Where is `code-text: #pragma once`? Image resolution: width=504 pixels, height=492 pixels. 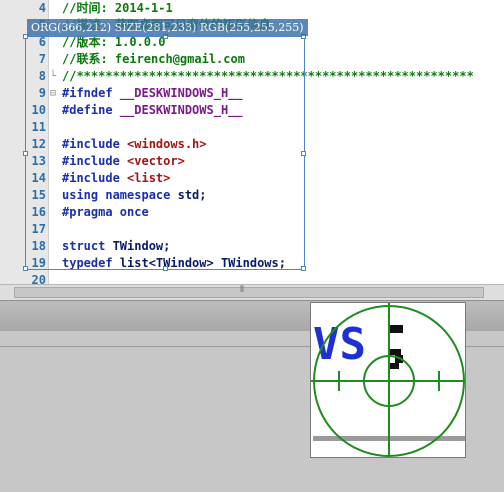
code-text: #pragma once is located at coordinates (105, 212).